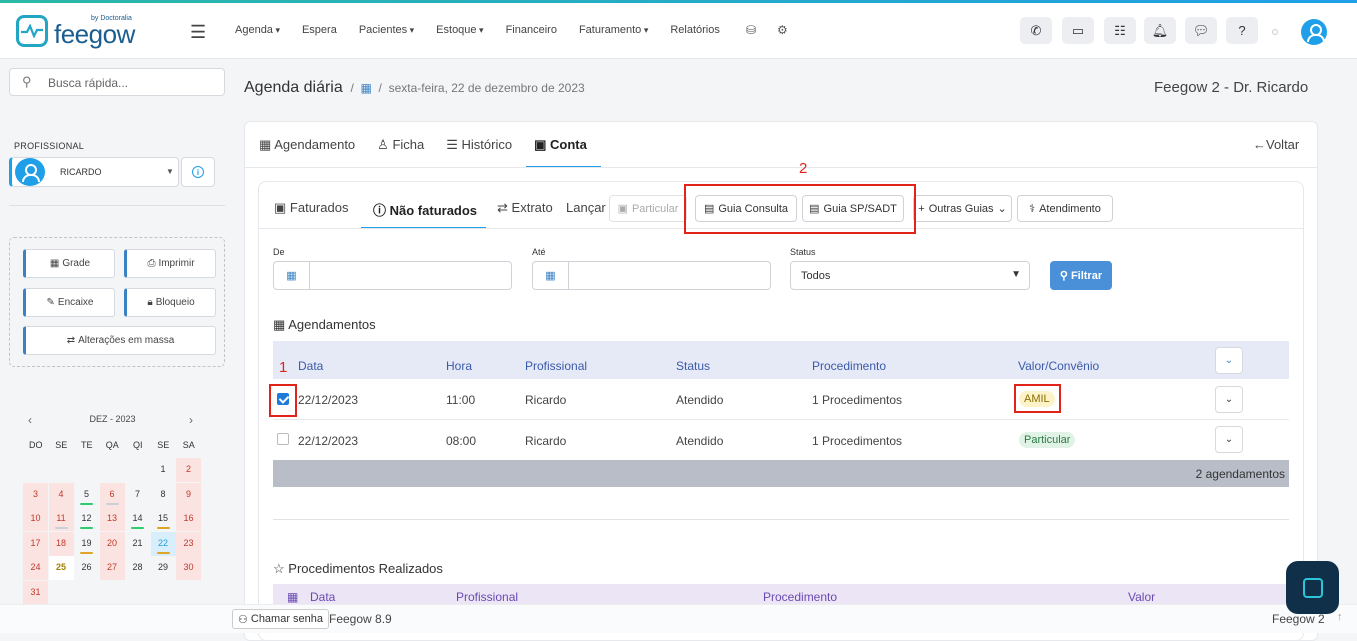 The width and height of the screenshot is (1357, 641). I want to click on dow: SE, so click(163, 445).